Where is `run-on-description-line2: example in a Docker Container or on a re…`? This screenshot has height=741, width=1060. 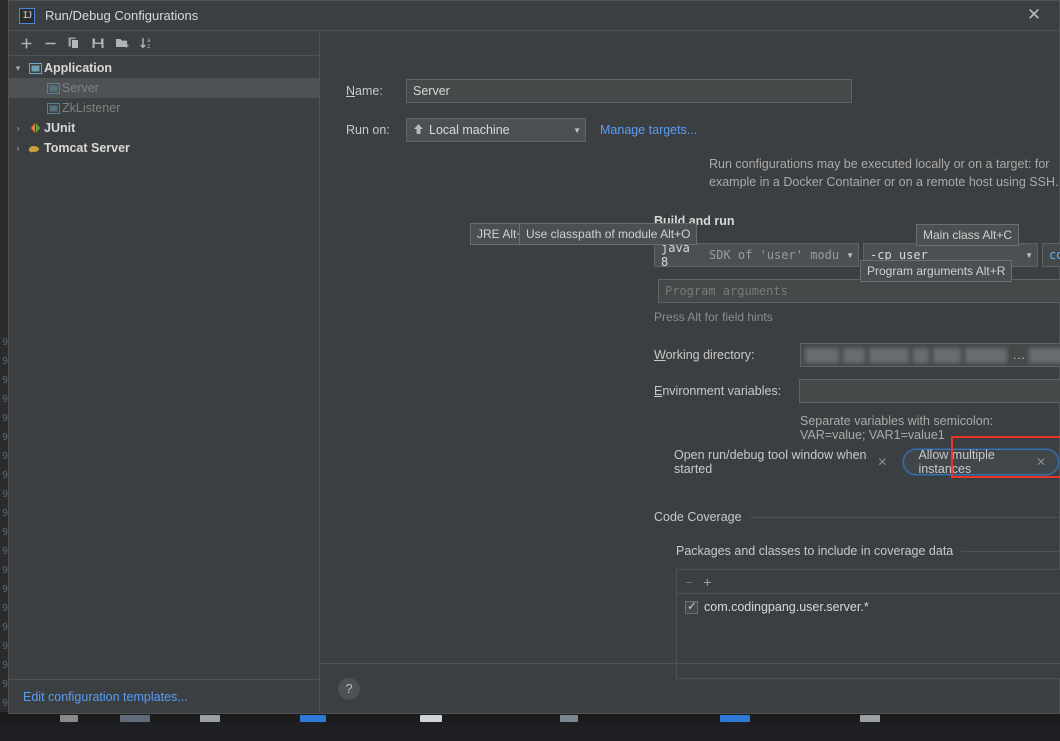
run-on-description-line2: example in a Docker Container or on a re… is located at coordinates (884, 182).